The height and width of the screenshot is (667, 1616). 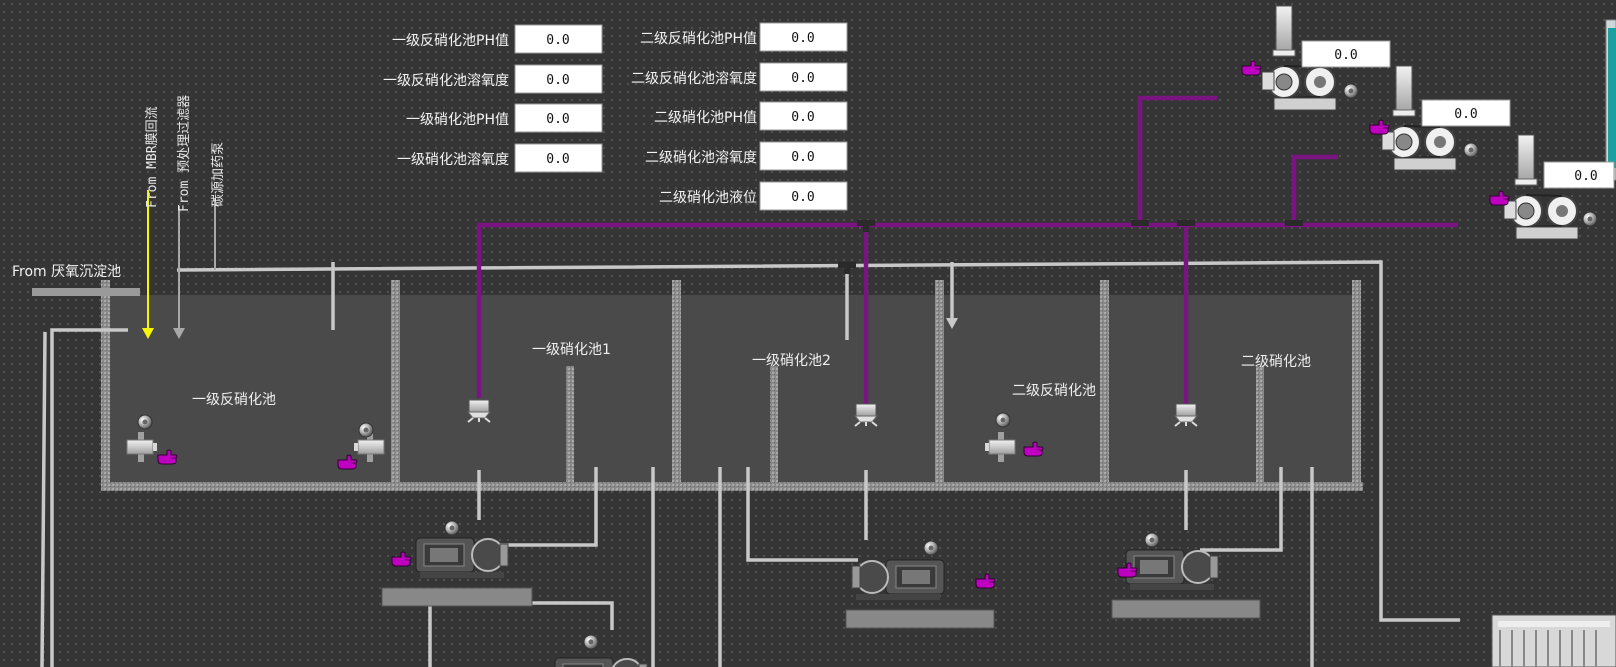 I want to click on reading-label-8: 二级硝化池溶氧度, so click(x=701, y=158).